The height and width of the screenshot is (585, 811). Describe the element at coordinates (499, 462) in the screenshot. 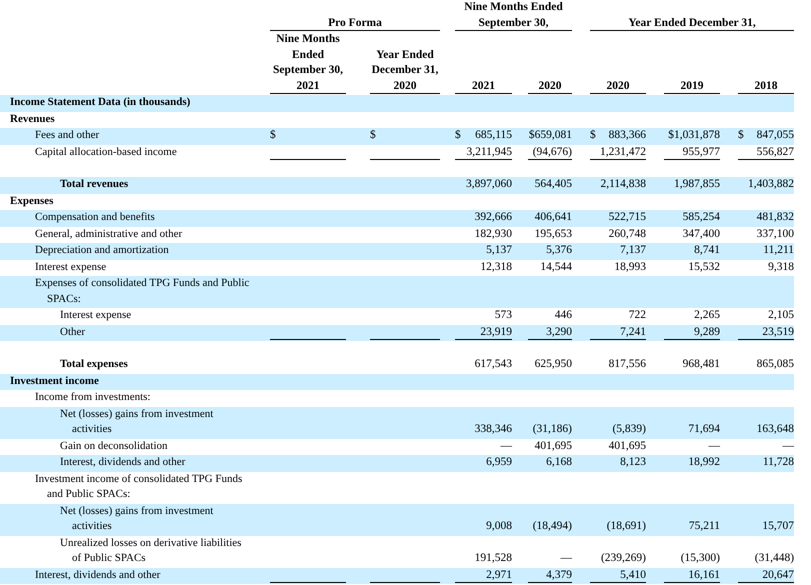

I see `table-cell: 6,959` at that location.